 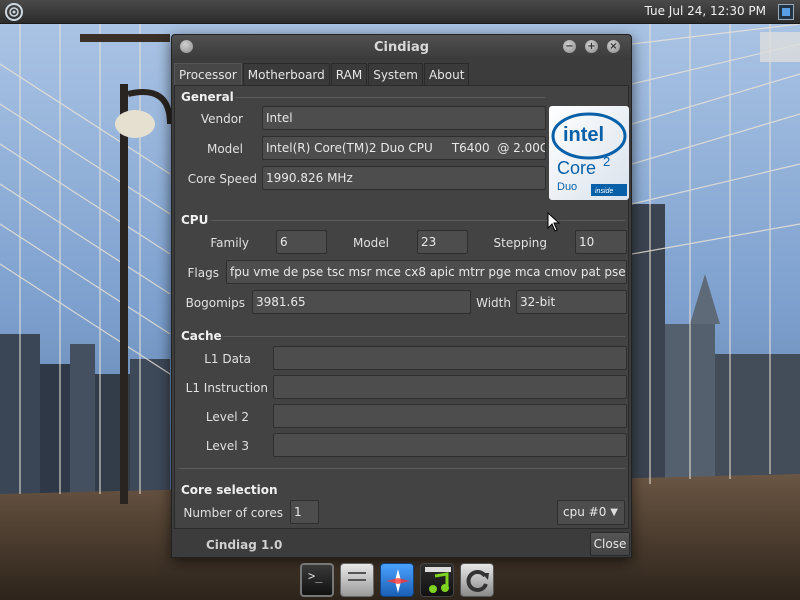 I want to click on tab-processor: Processor, so click(x=208, y=74).